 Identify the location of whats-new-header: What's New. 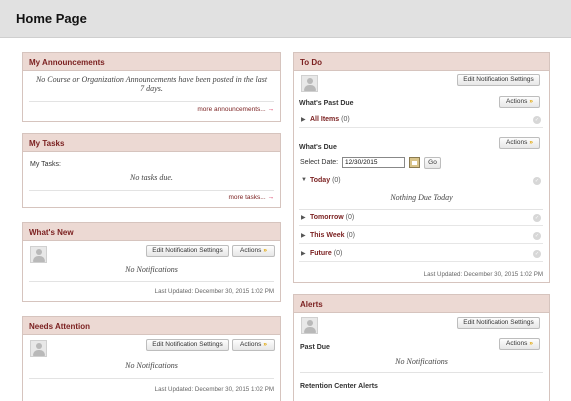
(151, 232).